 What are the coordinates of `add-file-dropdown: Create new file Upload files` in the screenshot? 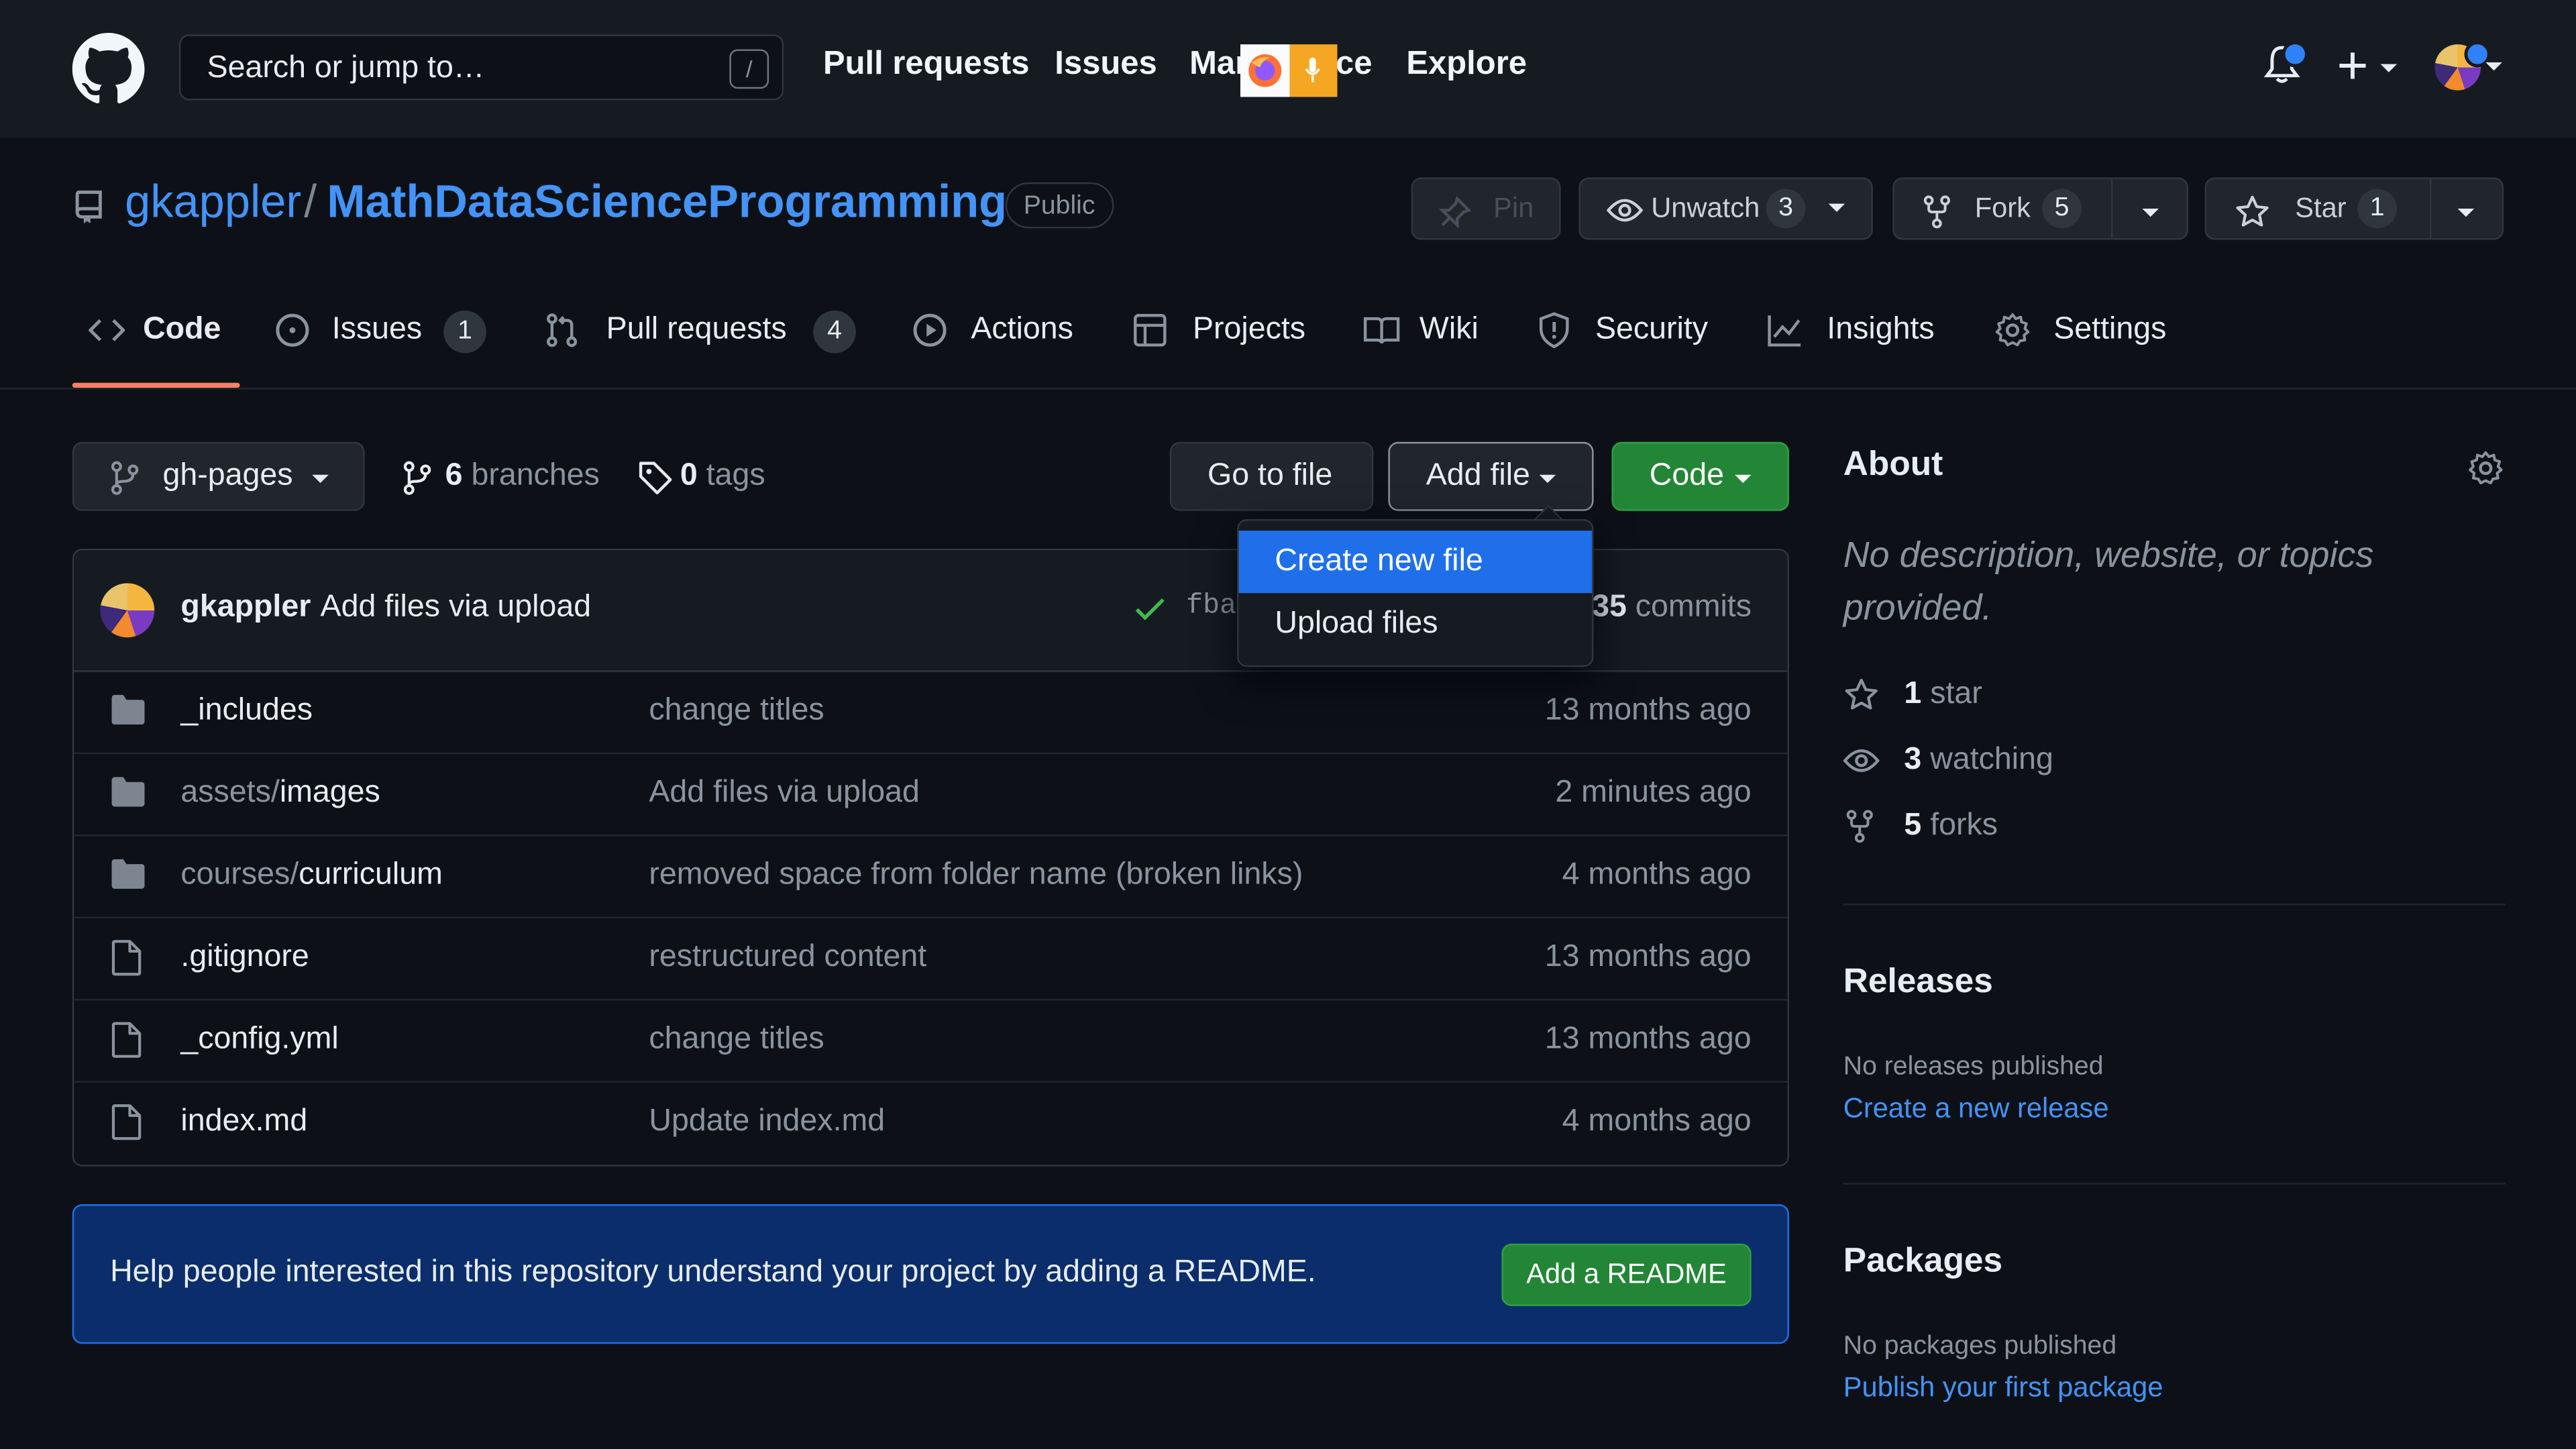 It's located at (1415, 593).